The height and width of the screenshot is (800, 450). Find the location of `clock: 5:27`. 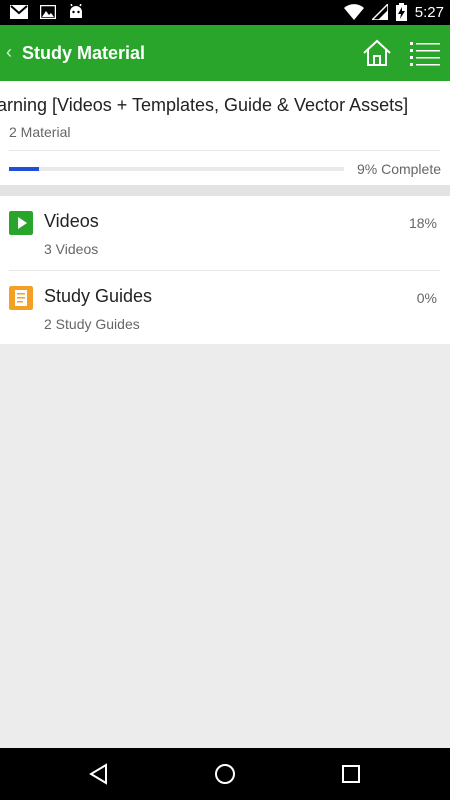

clock: 5:27 is located at coordinates (429, 12).